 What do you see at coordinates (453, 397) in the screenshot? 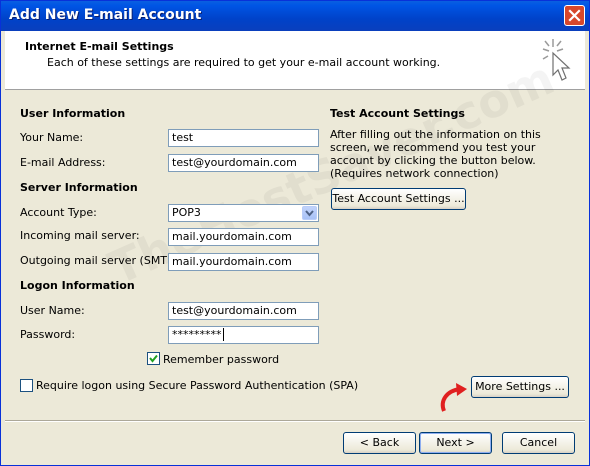
I see `arrow-annotation-icon` at bounding box center [453, 397].